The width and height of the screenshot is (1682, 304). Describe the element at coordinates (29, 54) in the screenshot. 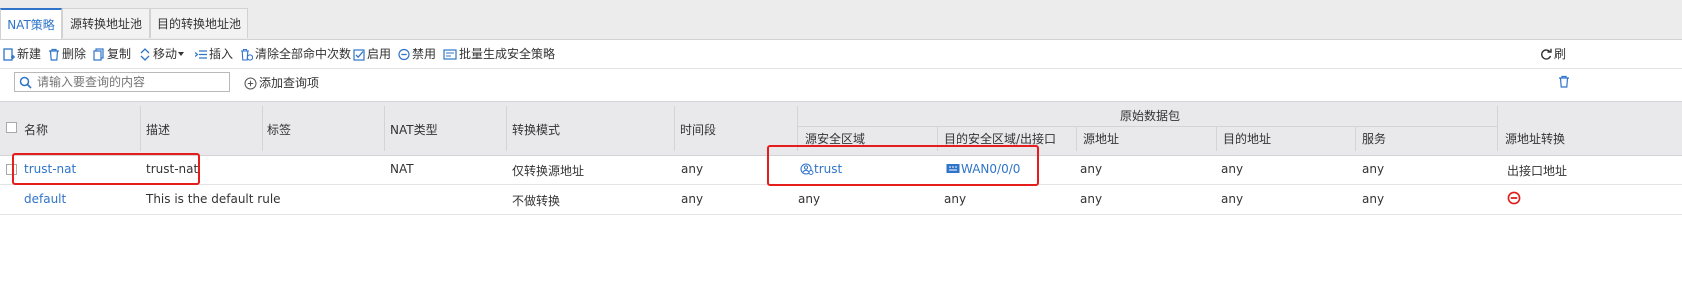

I see `new-label: 新建` at that location.